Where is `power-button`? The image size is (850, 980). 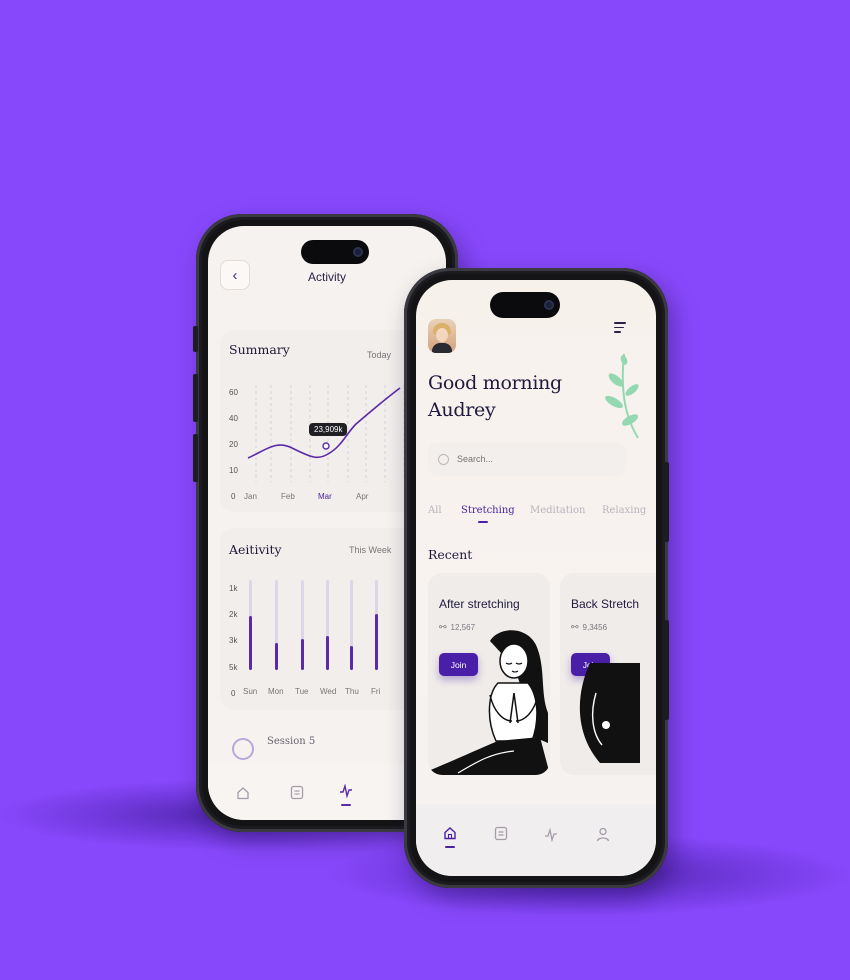 power-button is located at coordinates (666, 502).